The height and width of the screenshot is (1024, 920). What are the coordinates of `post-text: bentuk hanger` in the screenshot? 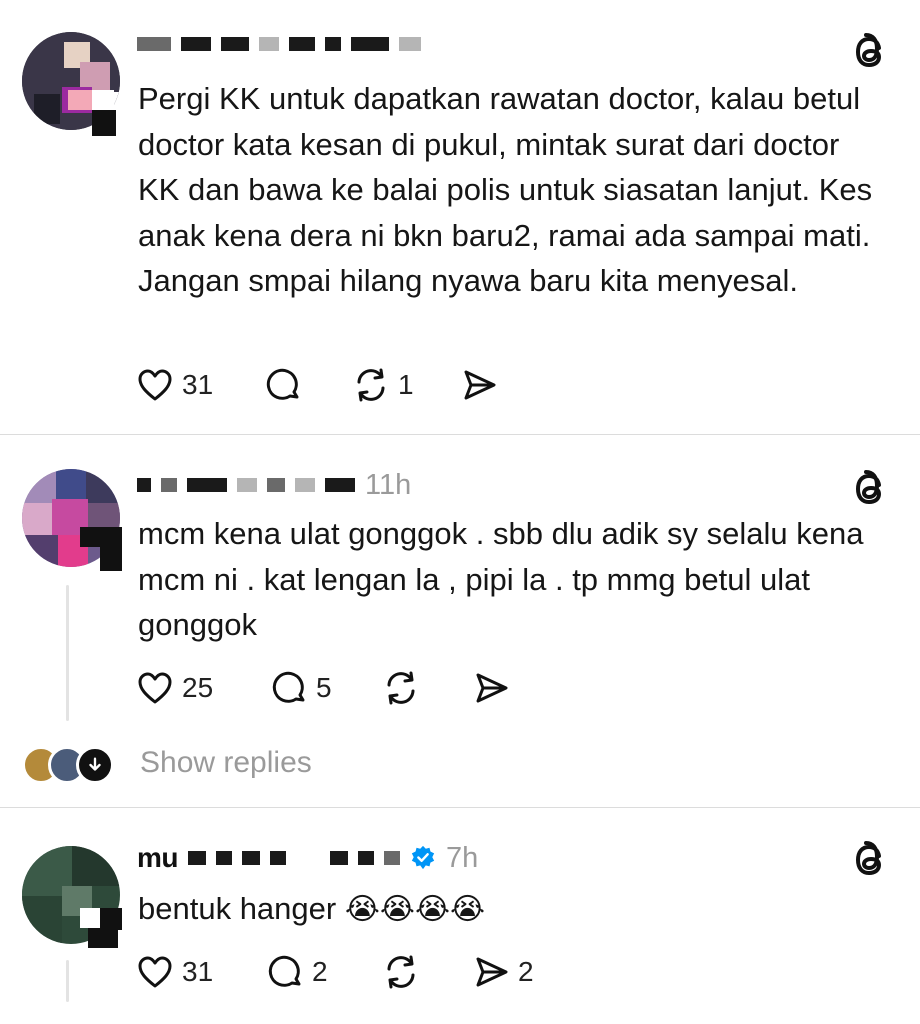 It's located at (237, 908).